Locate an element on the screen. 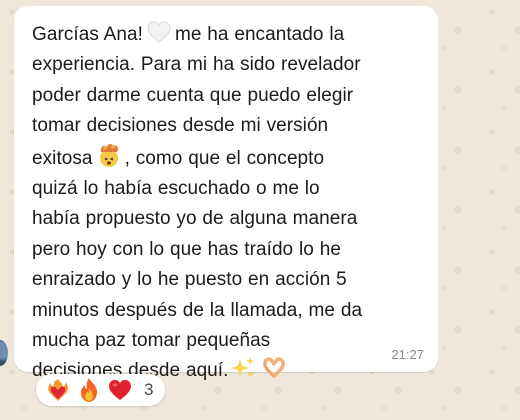 The image size is (520, 420). message-line: enraizado y lo he puesto en acción 5 is located at coordinates (189, 280).